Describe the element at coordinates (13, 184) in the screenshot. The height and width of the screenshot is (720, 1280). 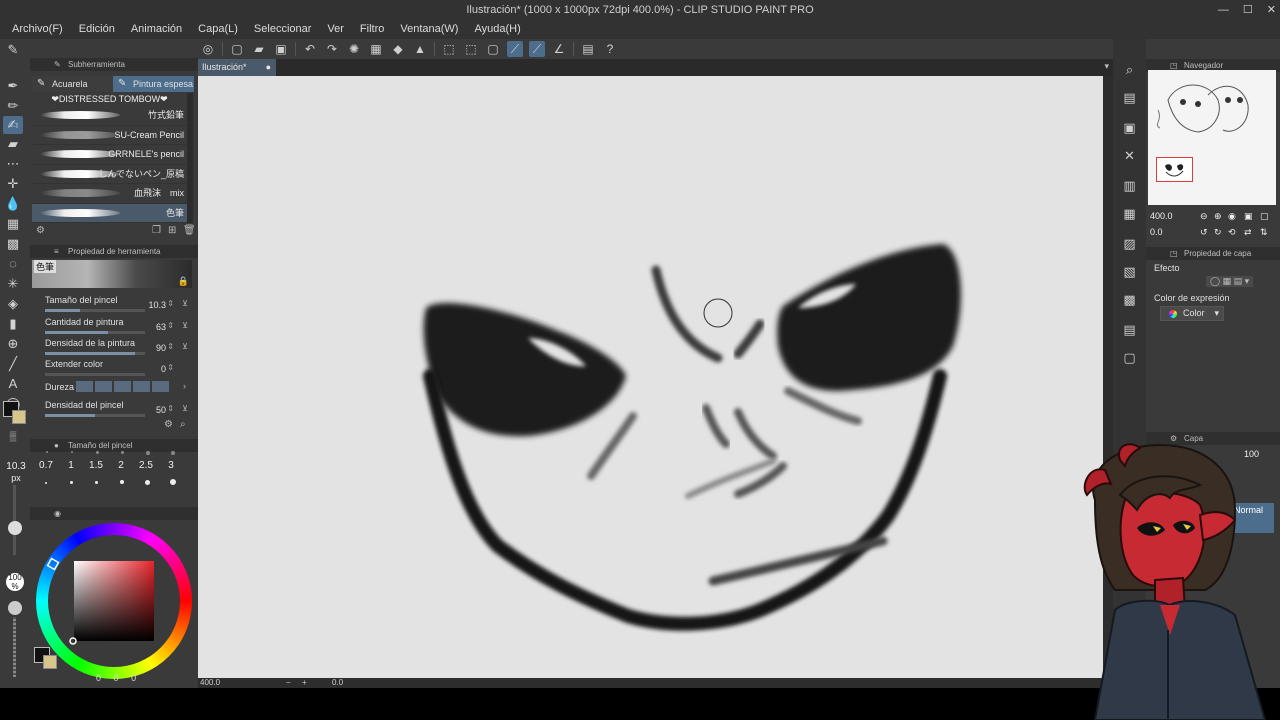
I see `move-tool-icon: ✛` at that location.